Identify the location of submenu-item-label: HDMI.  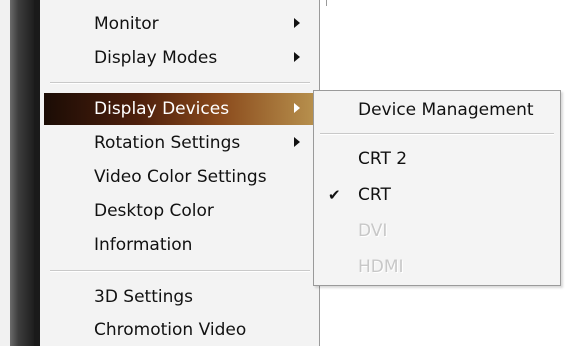
(381, 267).